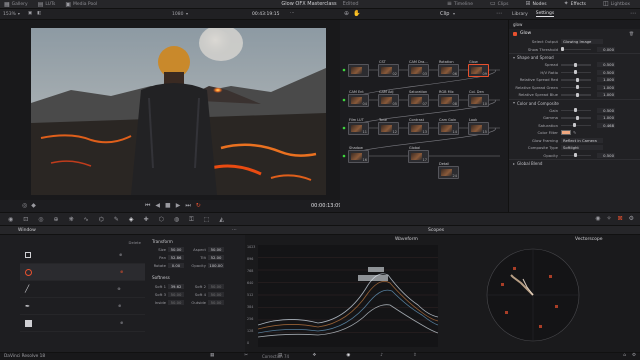 This screenshot has height=360, width=640. Describe the element at coordinates (388, 126) in the screenshot. I see `node-tone: Tone 12` at that location.